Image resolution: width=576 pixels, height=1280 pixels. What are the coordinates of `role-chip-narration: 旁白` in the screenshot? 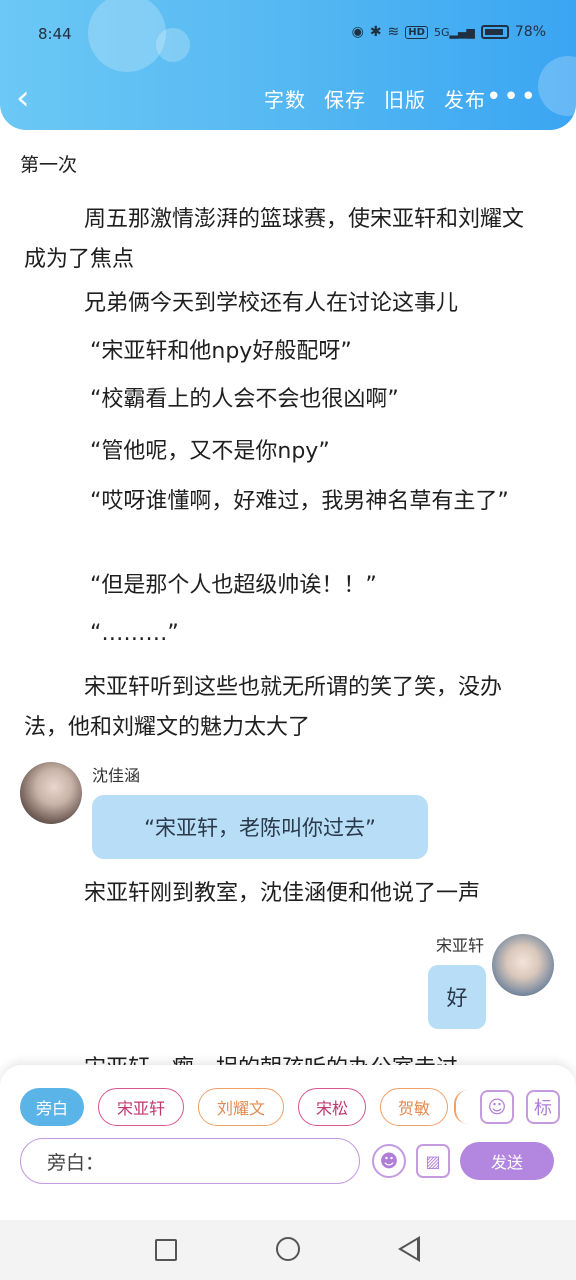 It's located at (52, 1107).